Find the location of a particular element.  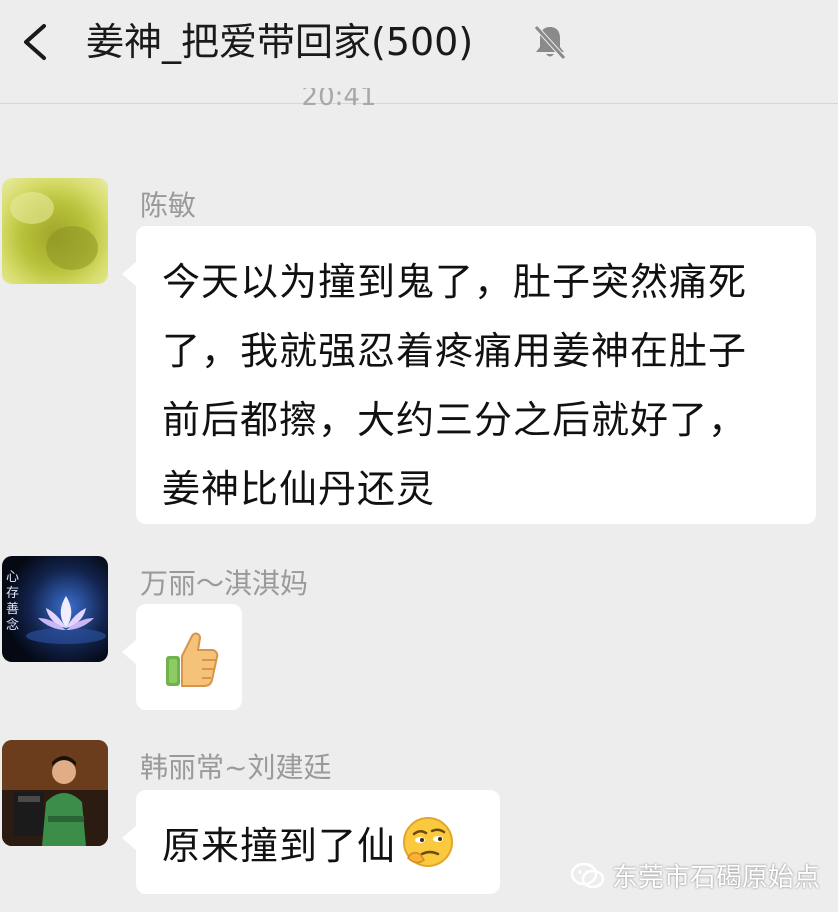

message-line: 前后都擦，大约三分之后就好了， is located at coordinates (455, 420).